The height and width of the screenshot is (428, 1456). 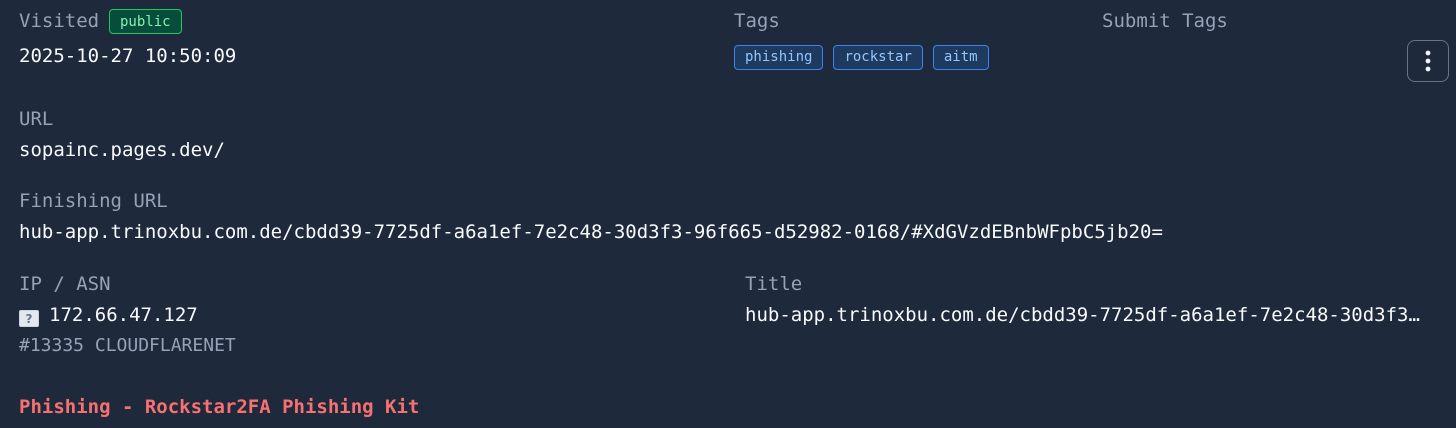 I want to click on ip-row: ? 172.66.47.127, so click(x=108, y=315).